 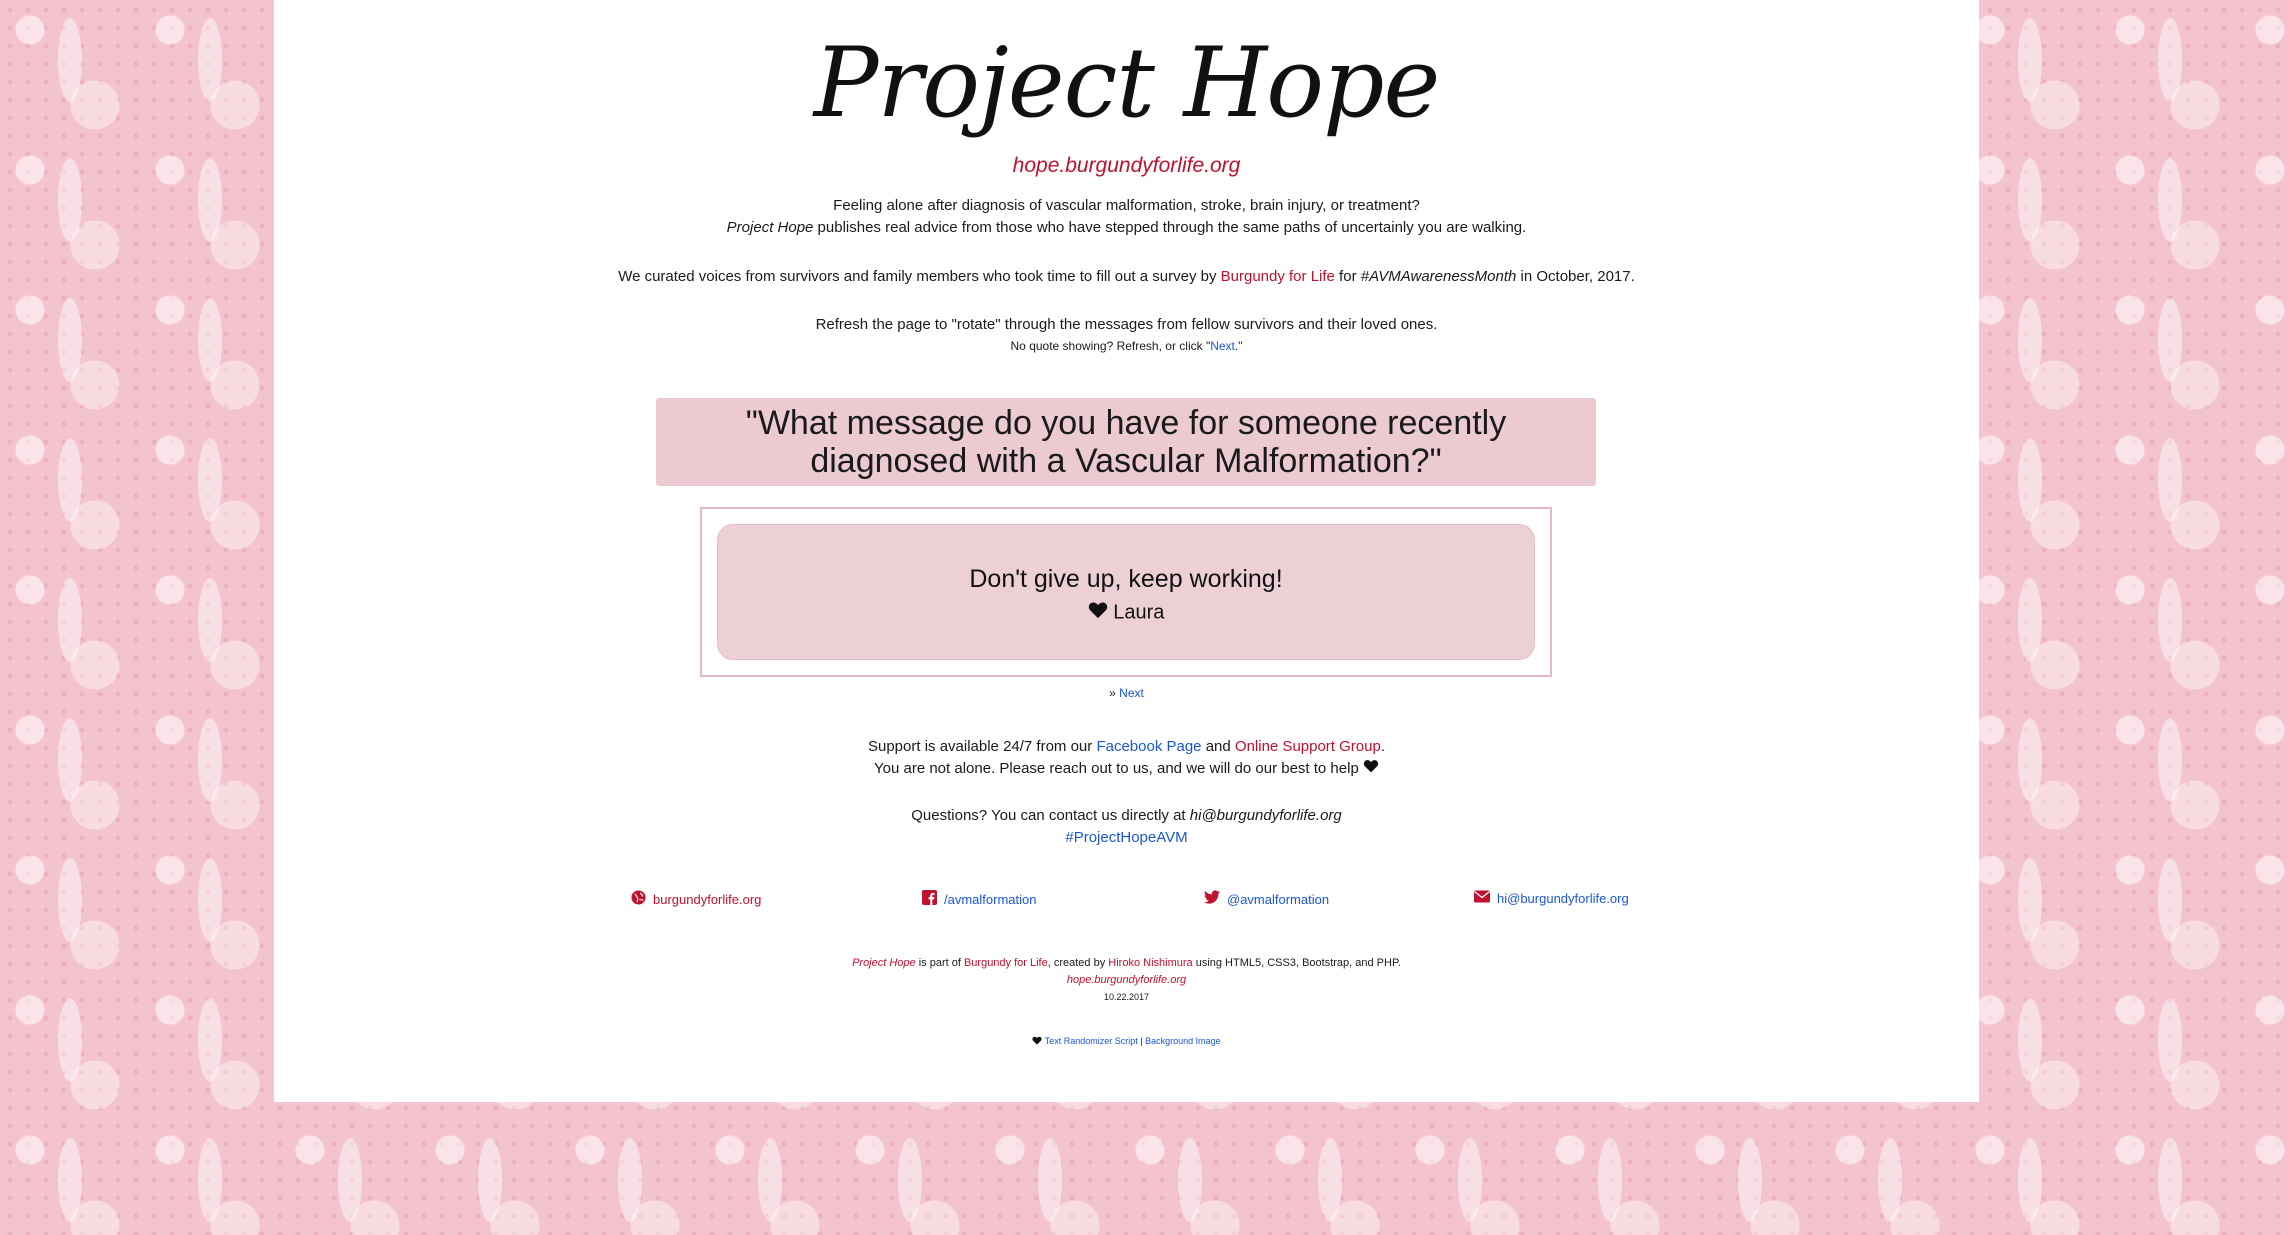 What do you see at coordinates (1183, 1041) in the screenshot?
I see `background-image-link: Background Image` at bounding box center [1183, 1041].